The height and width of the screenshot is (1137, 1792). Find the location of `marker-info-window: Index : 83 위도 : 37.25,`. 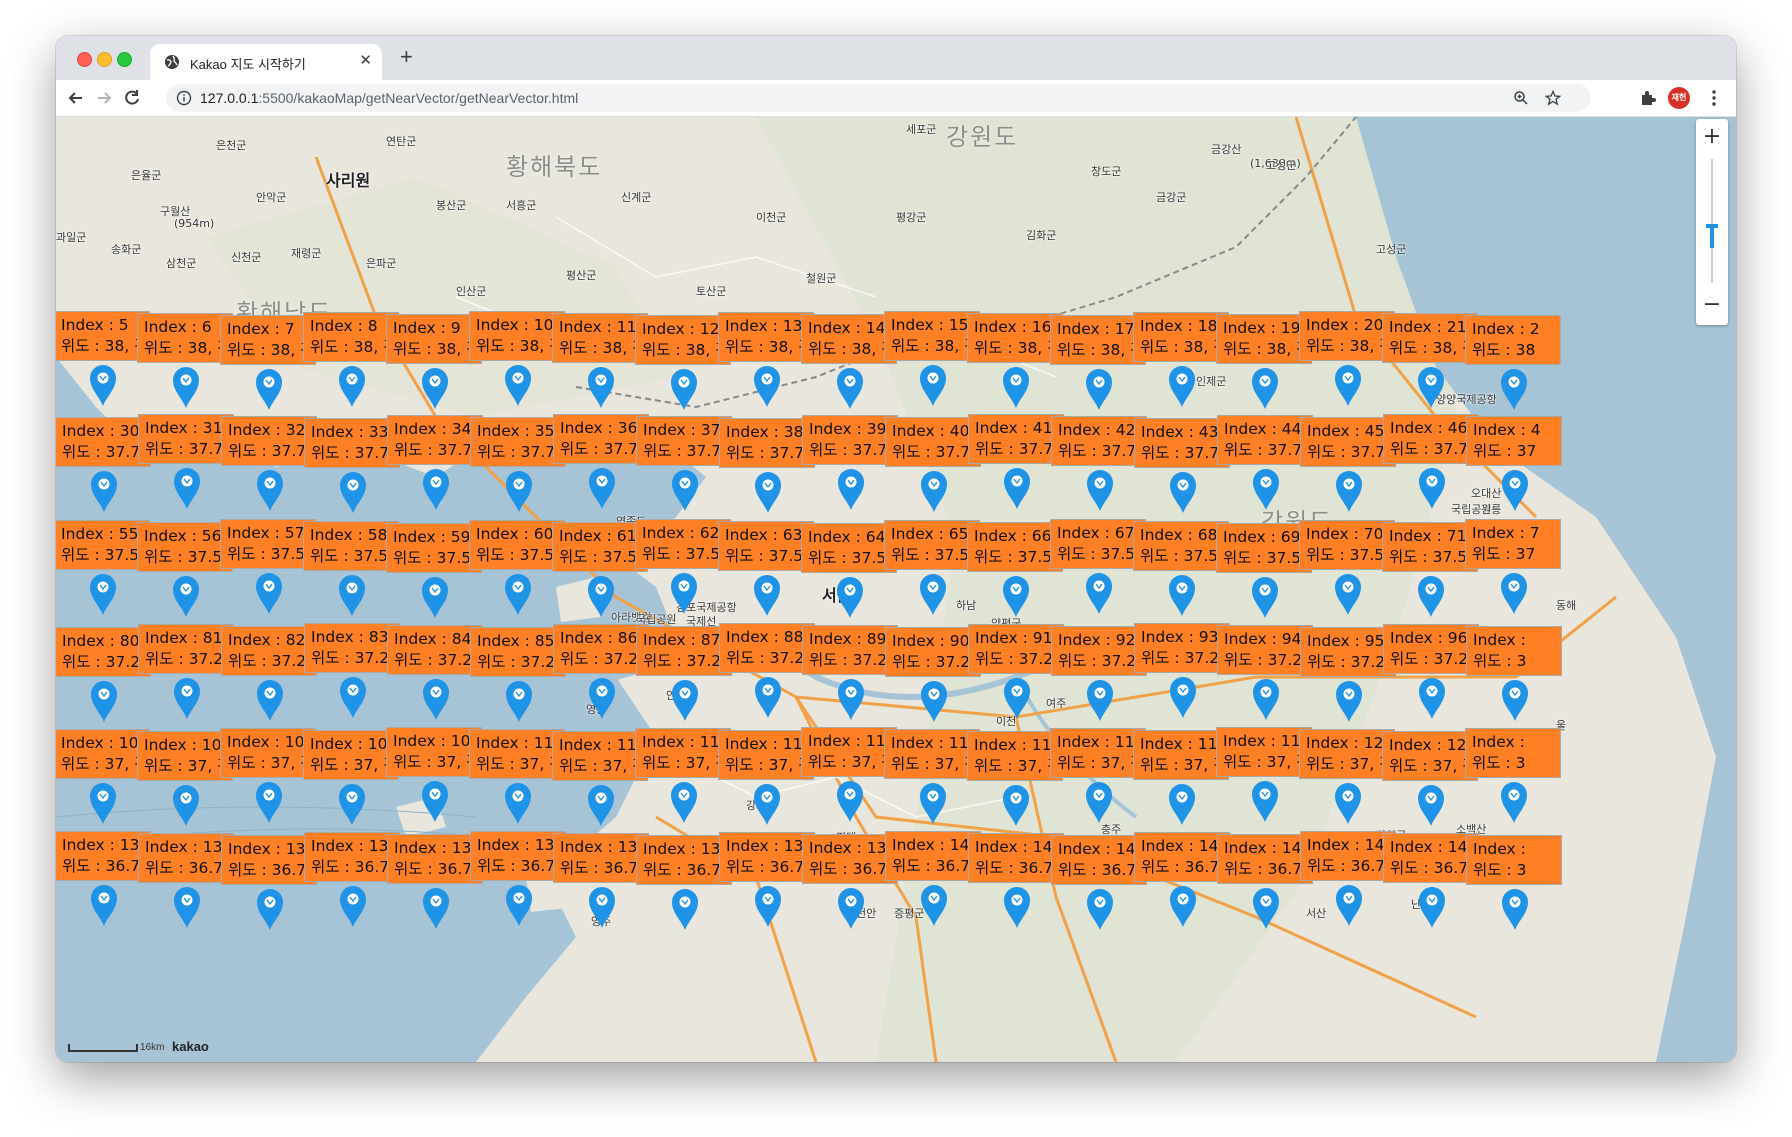

marker-info-window: Index : 83 위도 : 37.25, is located at coordinates (352, 648).